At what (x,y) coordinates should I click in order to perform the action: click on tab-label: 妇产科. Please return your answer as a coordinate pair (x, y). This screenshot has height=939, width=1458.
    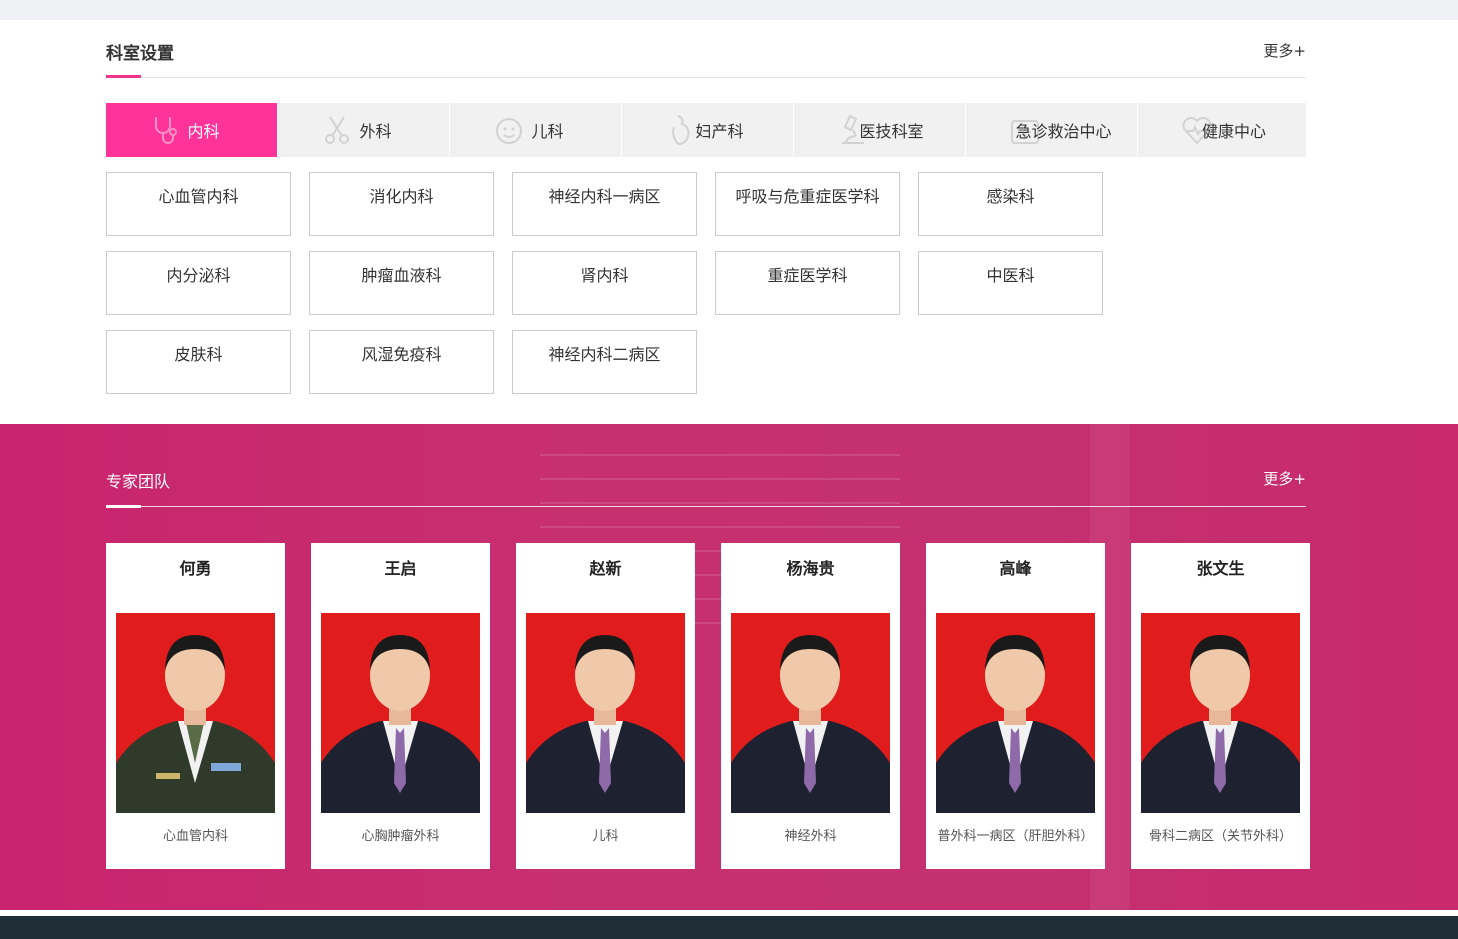
    Looking at the image, I should click on (719, 131).